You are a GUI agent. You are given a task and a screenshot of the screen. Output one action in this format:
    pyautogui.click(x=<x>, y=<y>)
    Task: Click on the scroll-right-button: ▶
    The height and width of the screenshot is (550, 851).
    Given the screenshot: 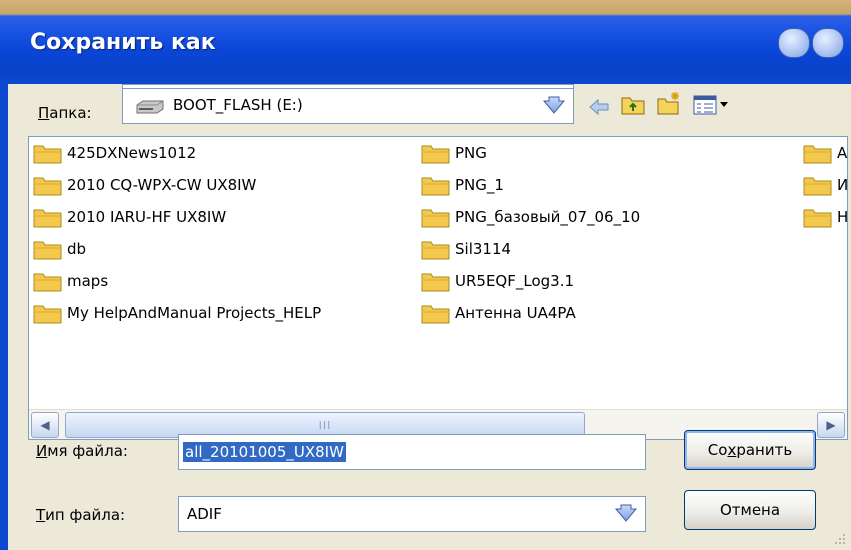 What is the action you would take?
    pyautogui.click(x=831, y=425)
    